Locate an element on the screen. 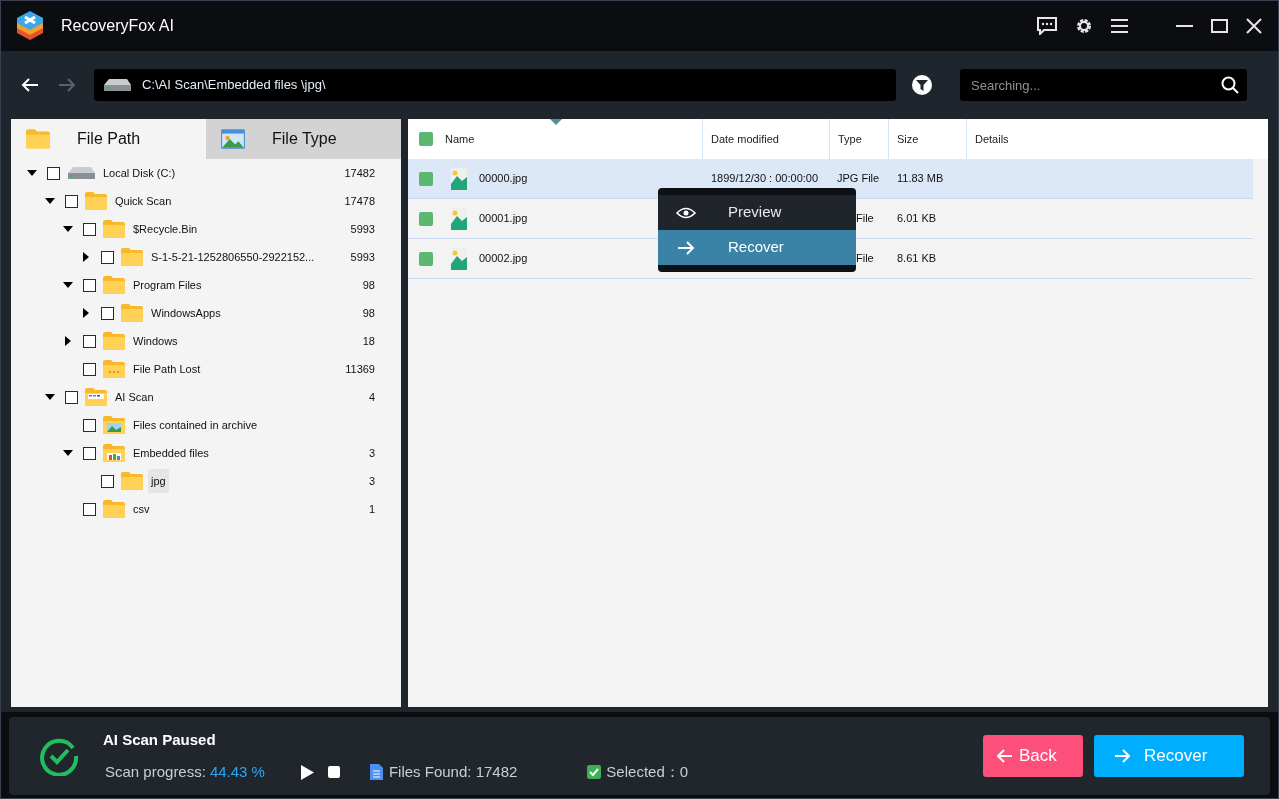  chat-icon is located at coordinates (1047, 26).